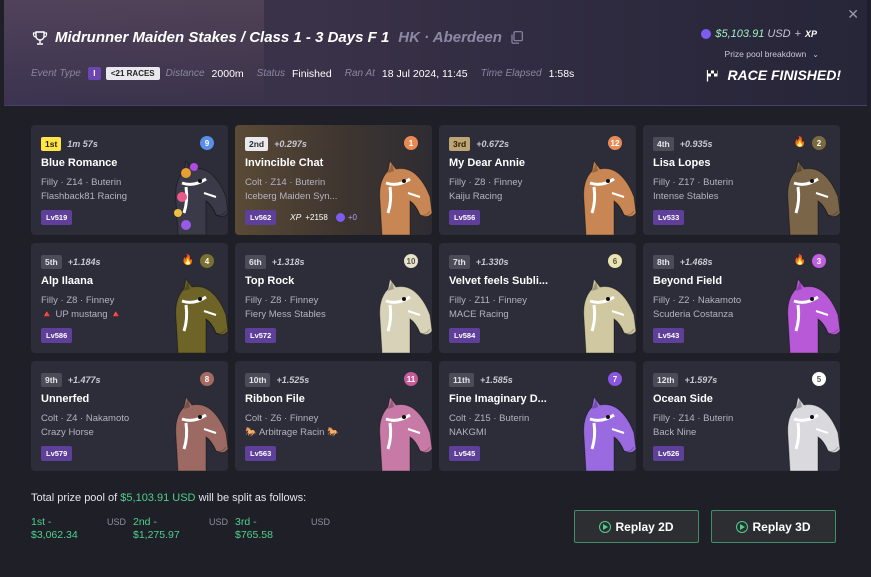  I want to click on fire-icon: 🔥, so click(799, 142).